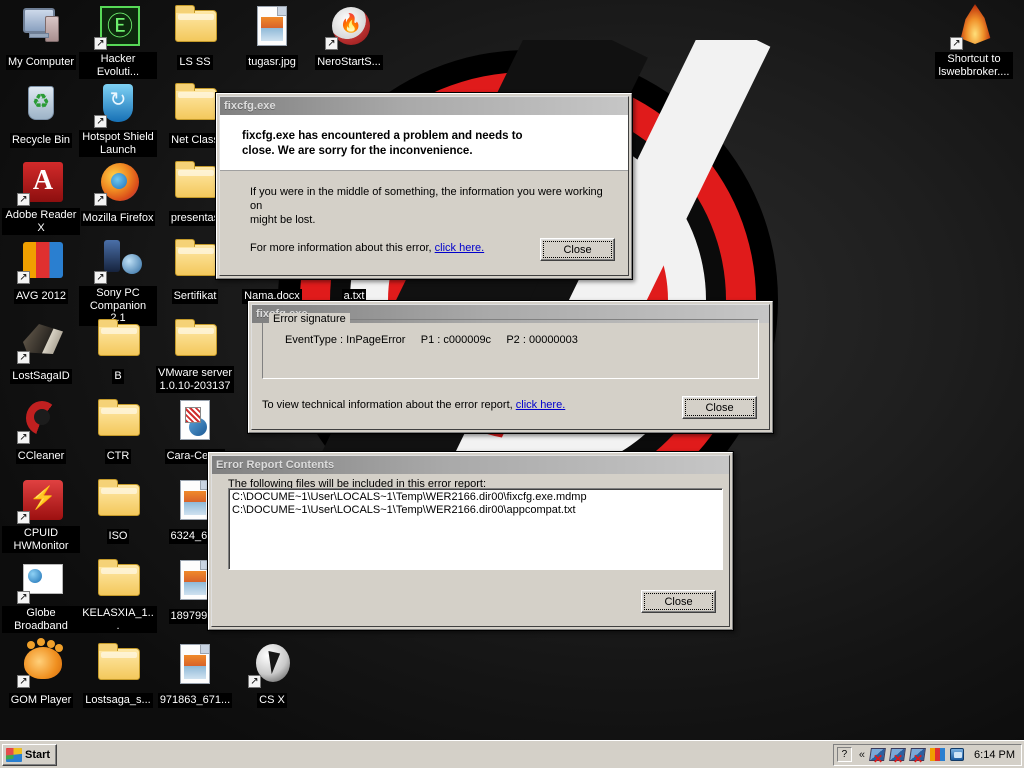 This screenshot has width=1024, height=768. I want to click on nero-icon, so click(349, 26).